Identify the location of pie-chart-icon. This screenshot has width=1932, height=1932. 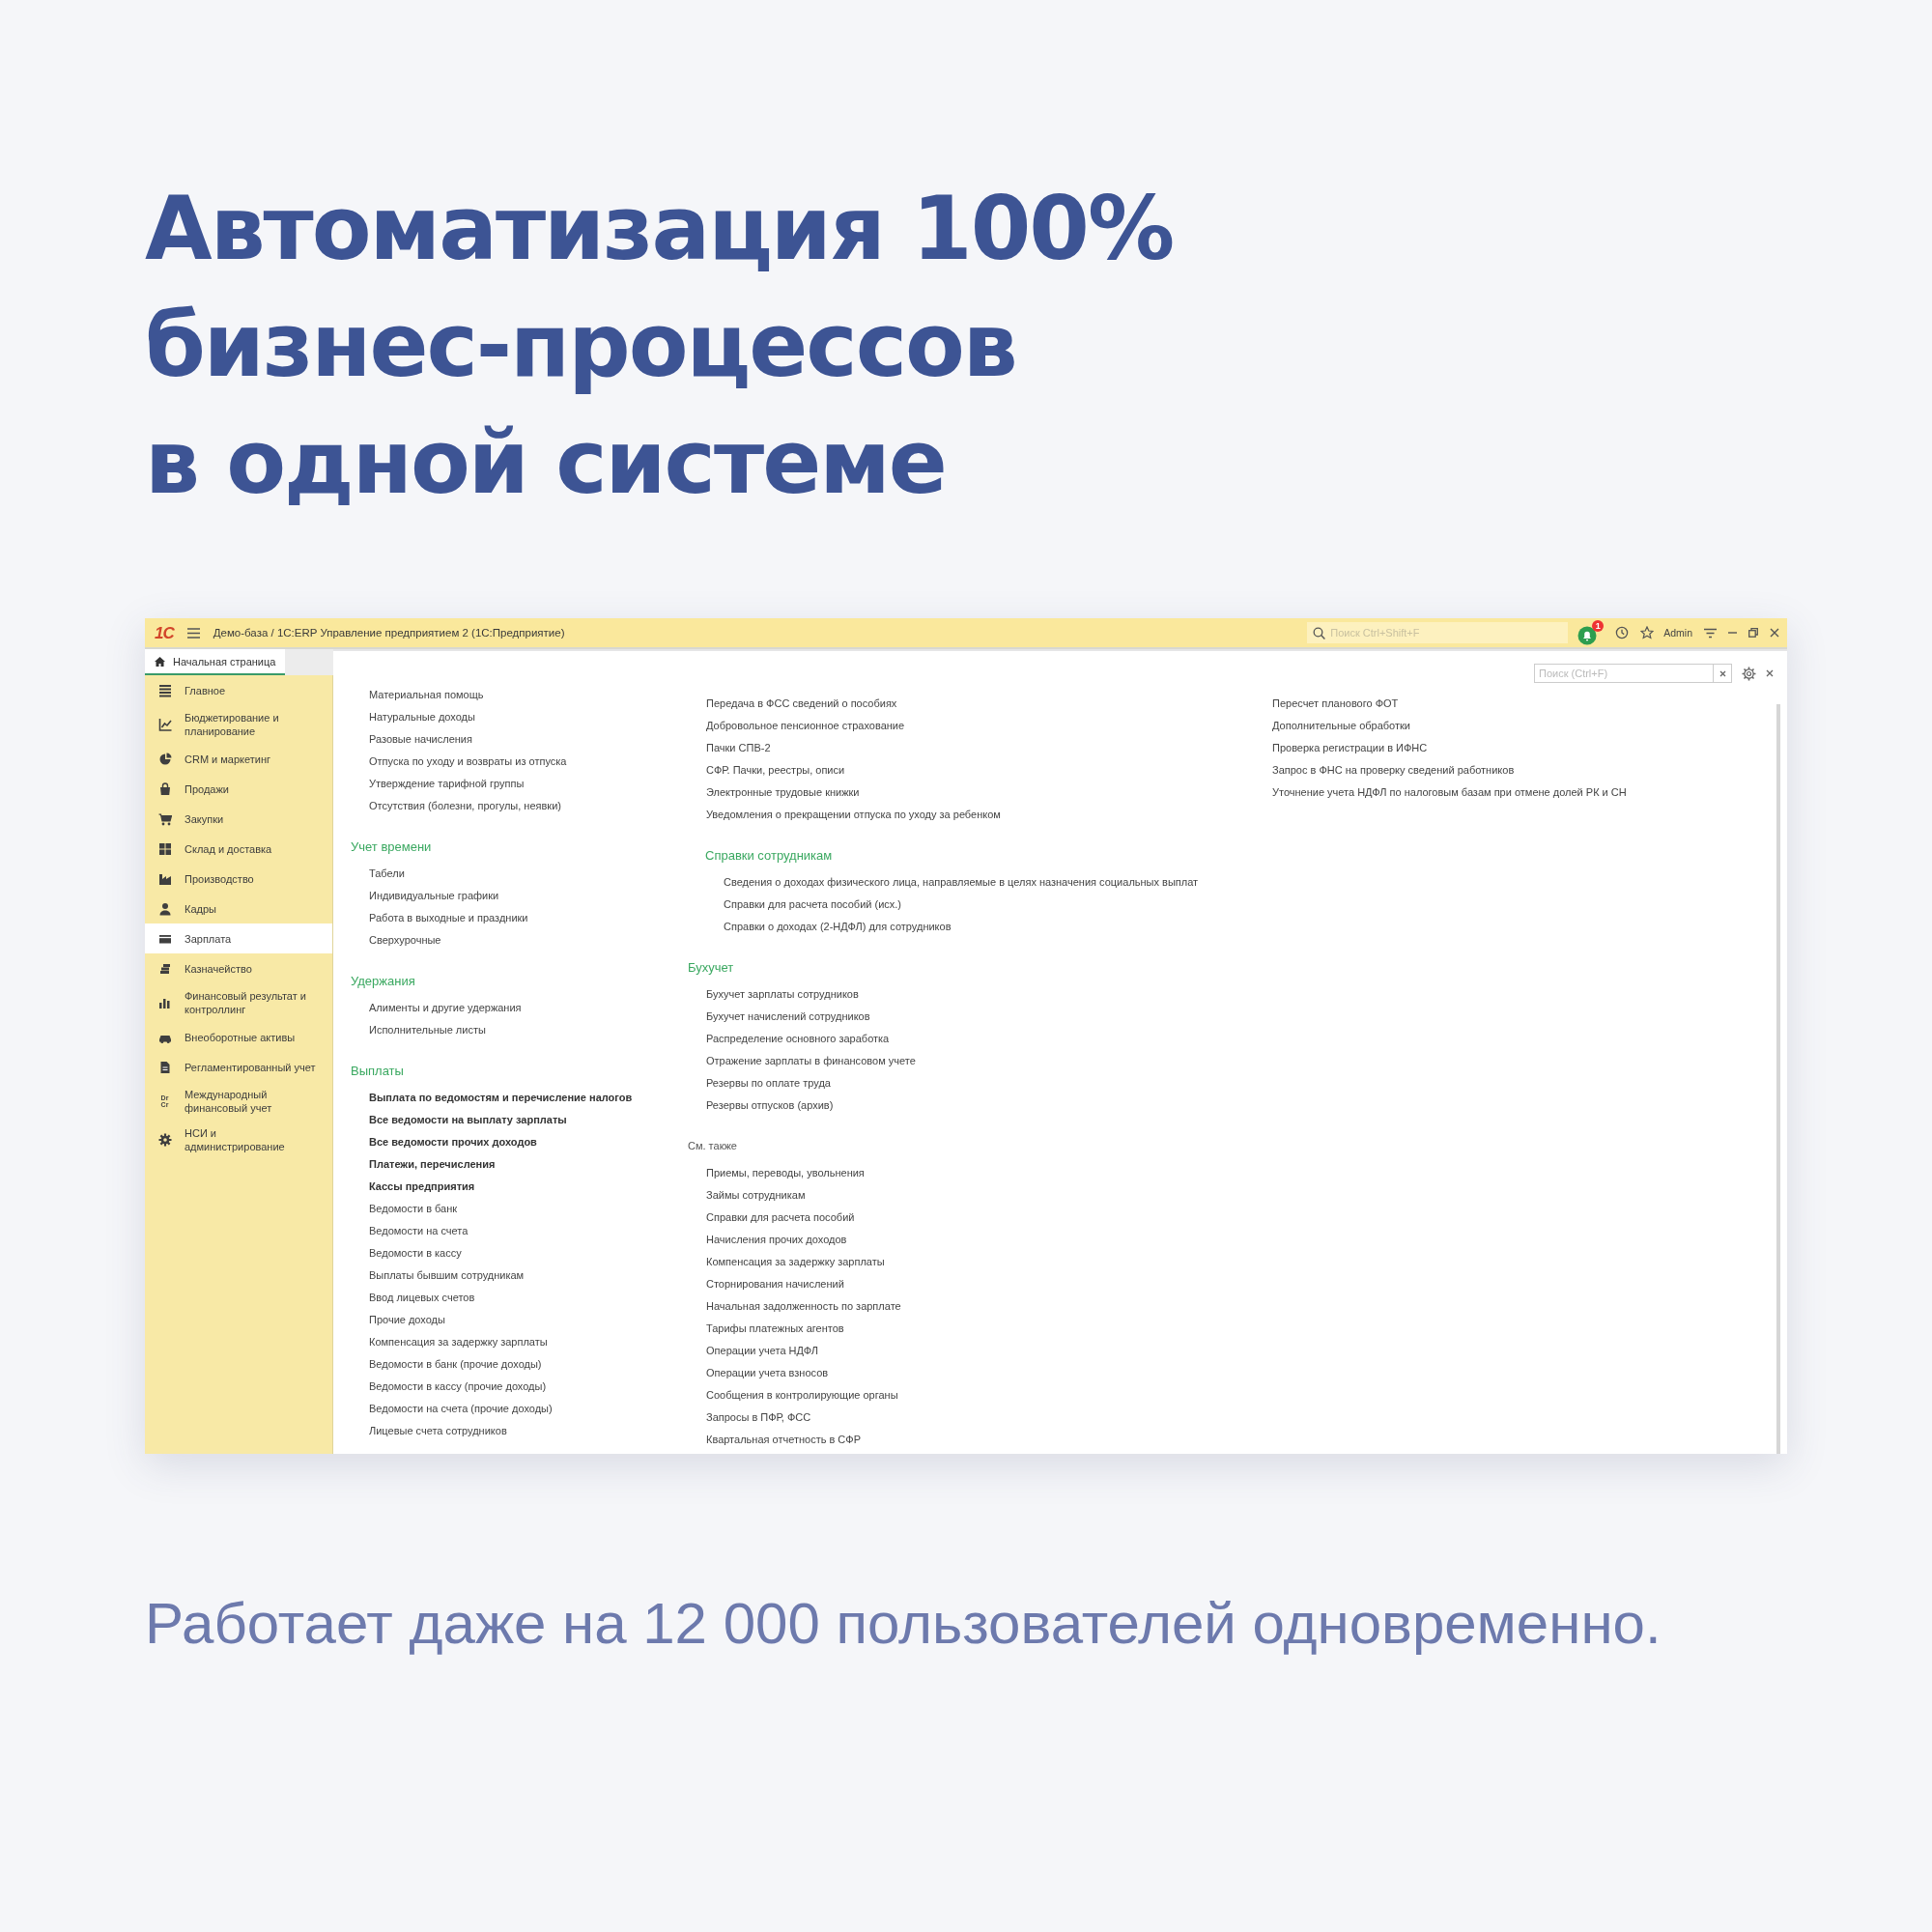
(164, 759).